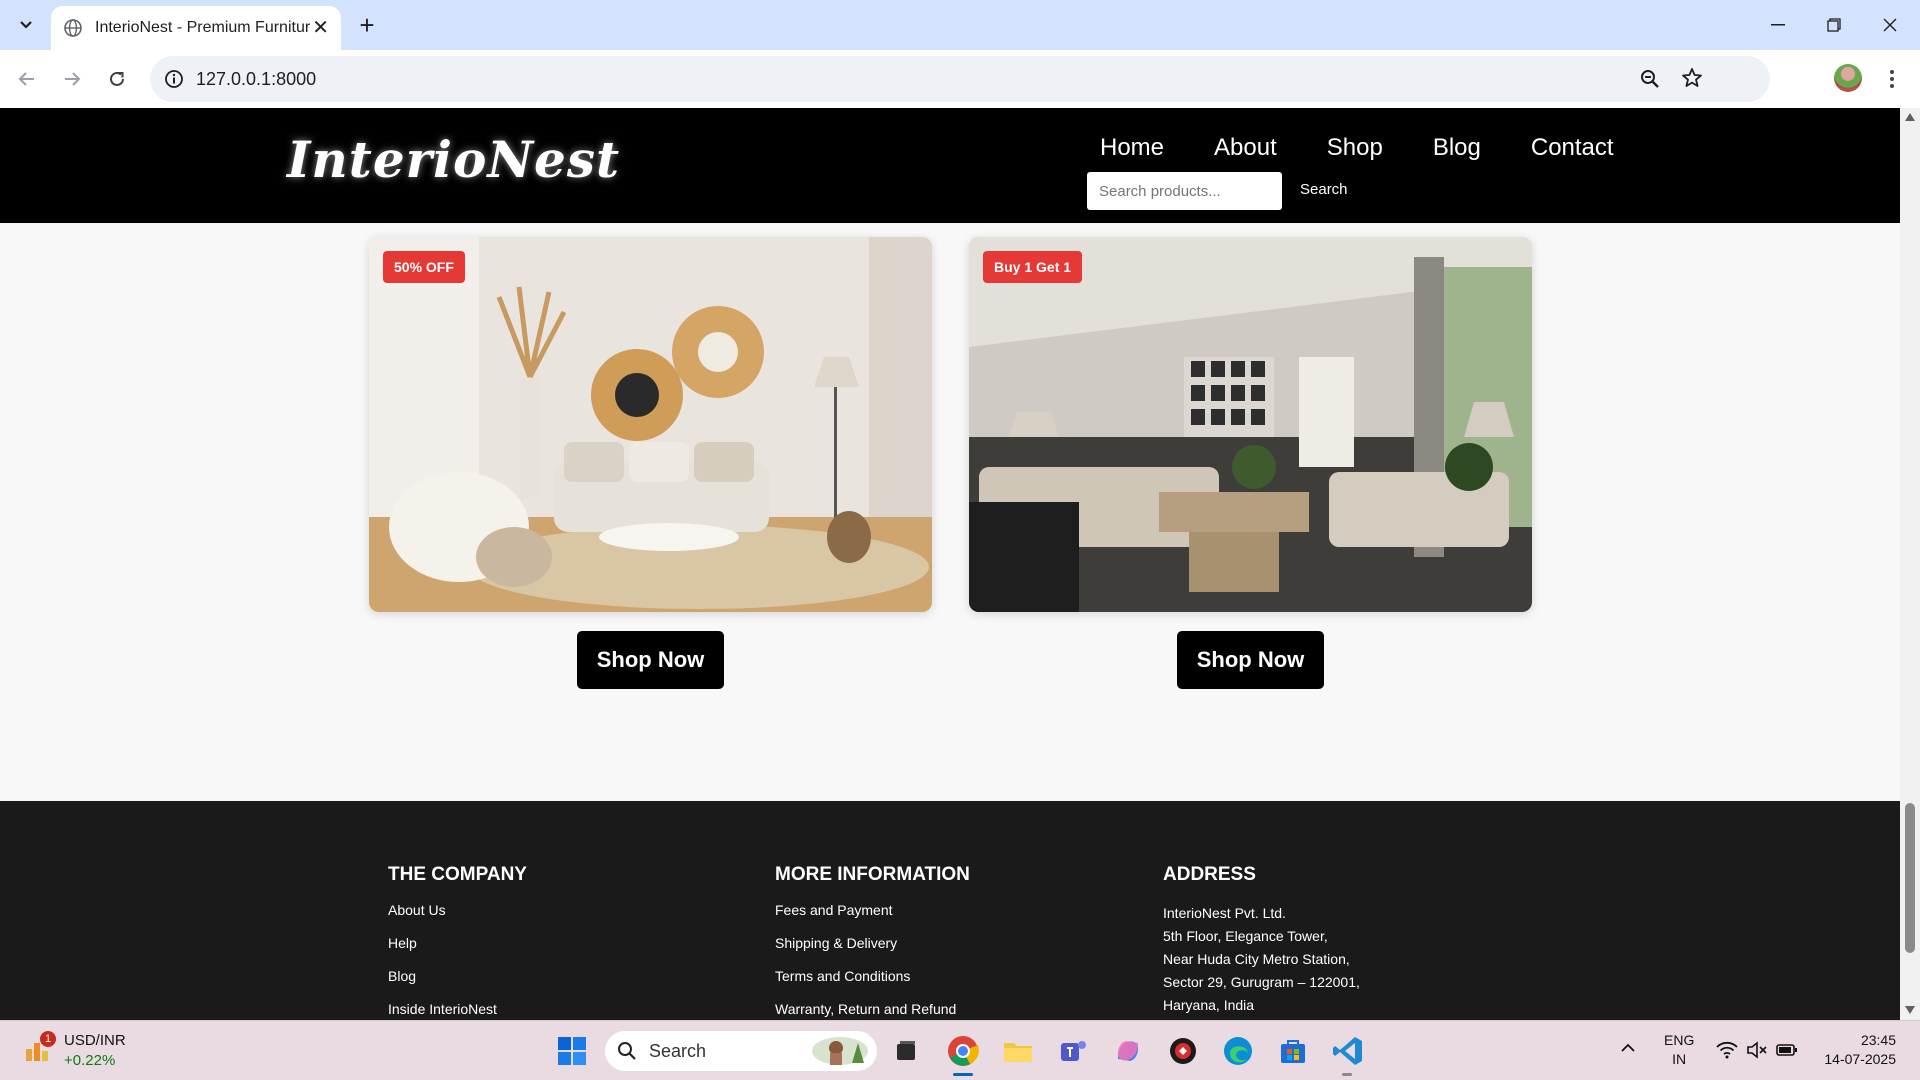 This screenshot has width=1920, height=1080. Describe the element at coordinates (1355, 148) in the screenshot. I see `nav-shop: Shop` at that location.